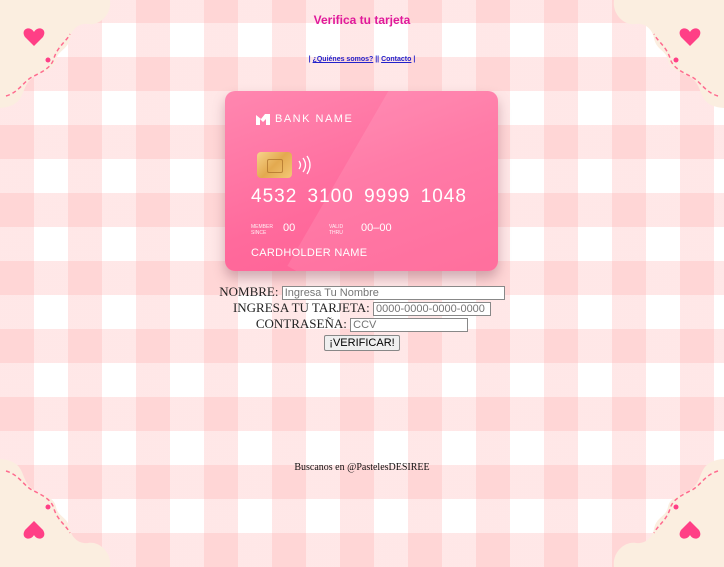  Describe the element at coordinates (301, 307) in the screenshot. I see `card-number-label: INGRESA TU TARJETA:` at that location.